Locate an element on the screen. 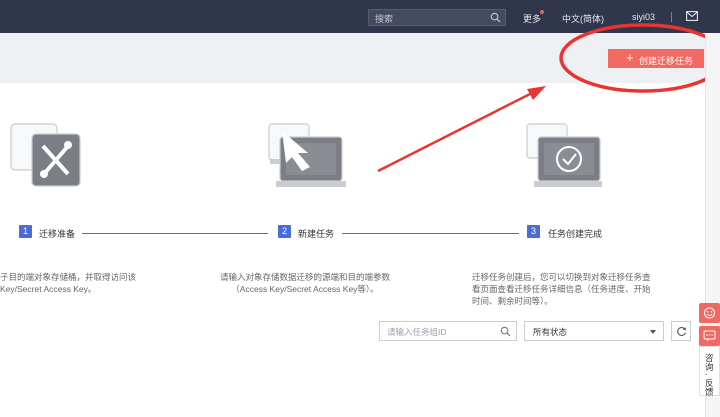 Image resolution: width=720 pixels, height=417 pixels. step-1-number: 1 is located at coordinates (25, 231).